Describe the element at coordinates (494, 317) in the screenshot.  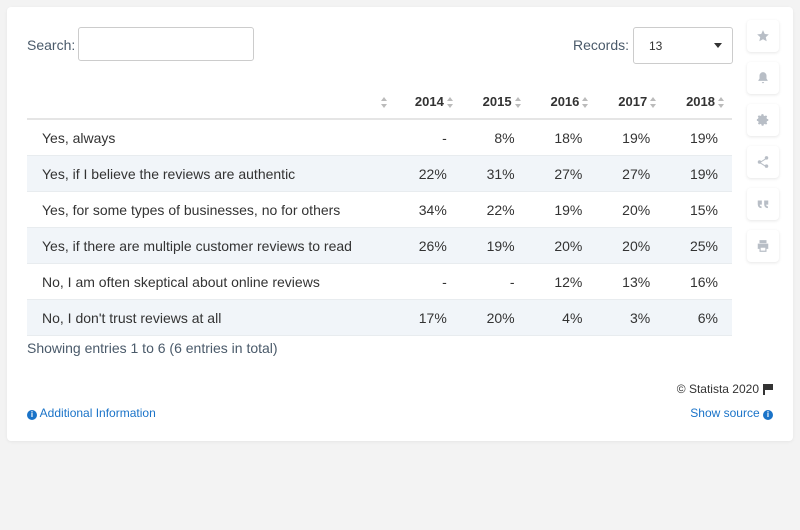
I see `cell-2015: 20%` at that location.